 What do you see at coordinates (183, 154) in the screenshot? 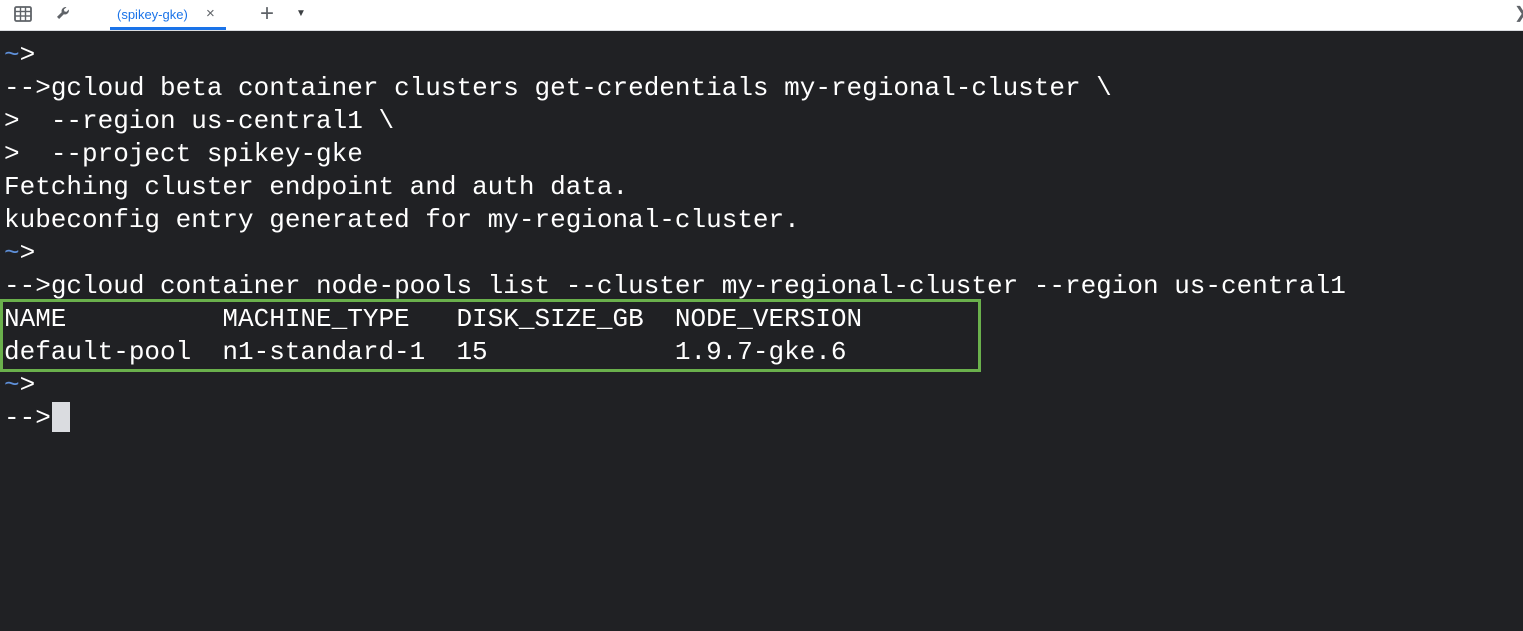
I see `continuation-line: > --project spikey-gke` at bounding box center [183, 154].